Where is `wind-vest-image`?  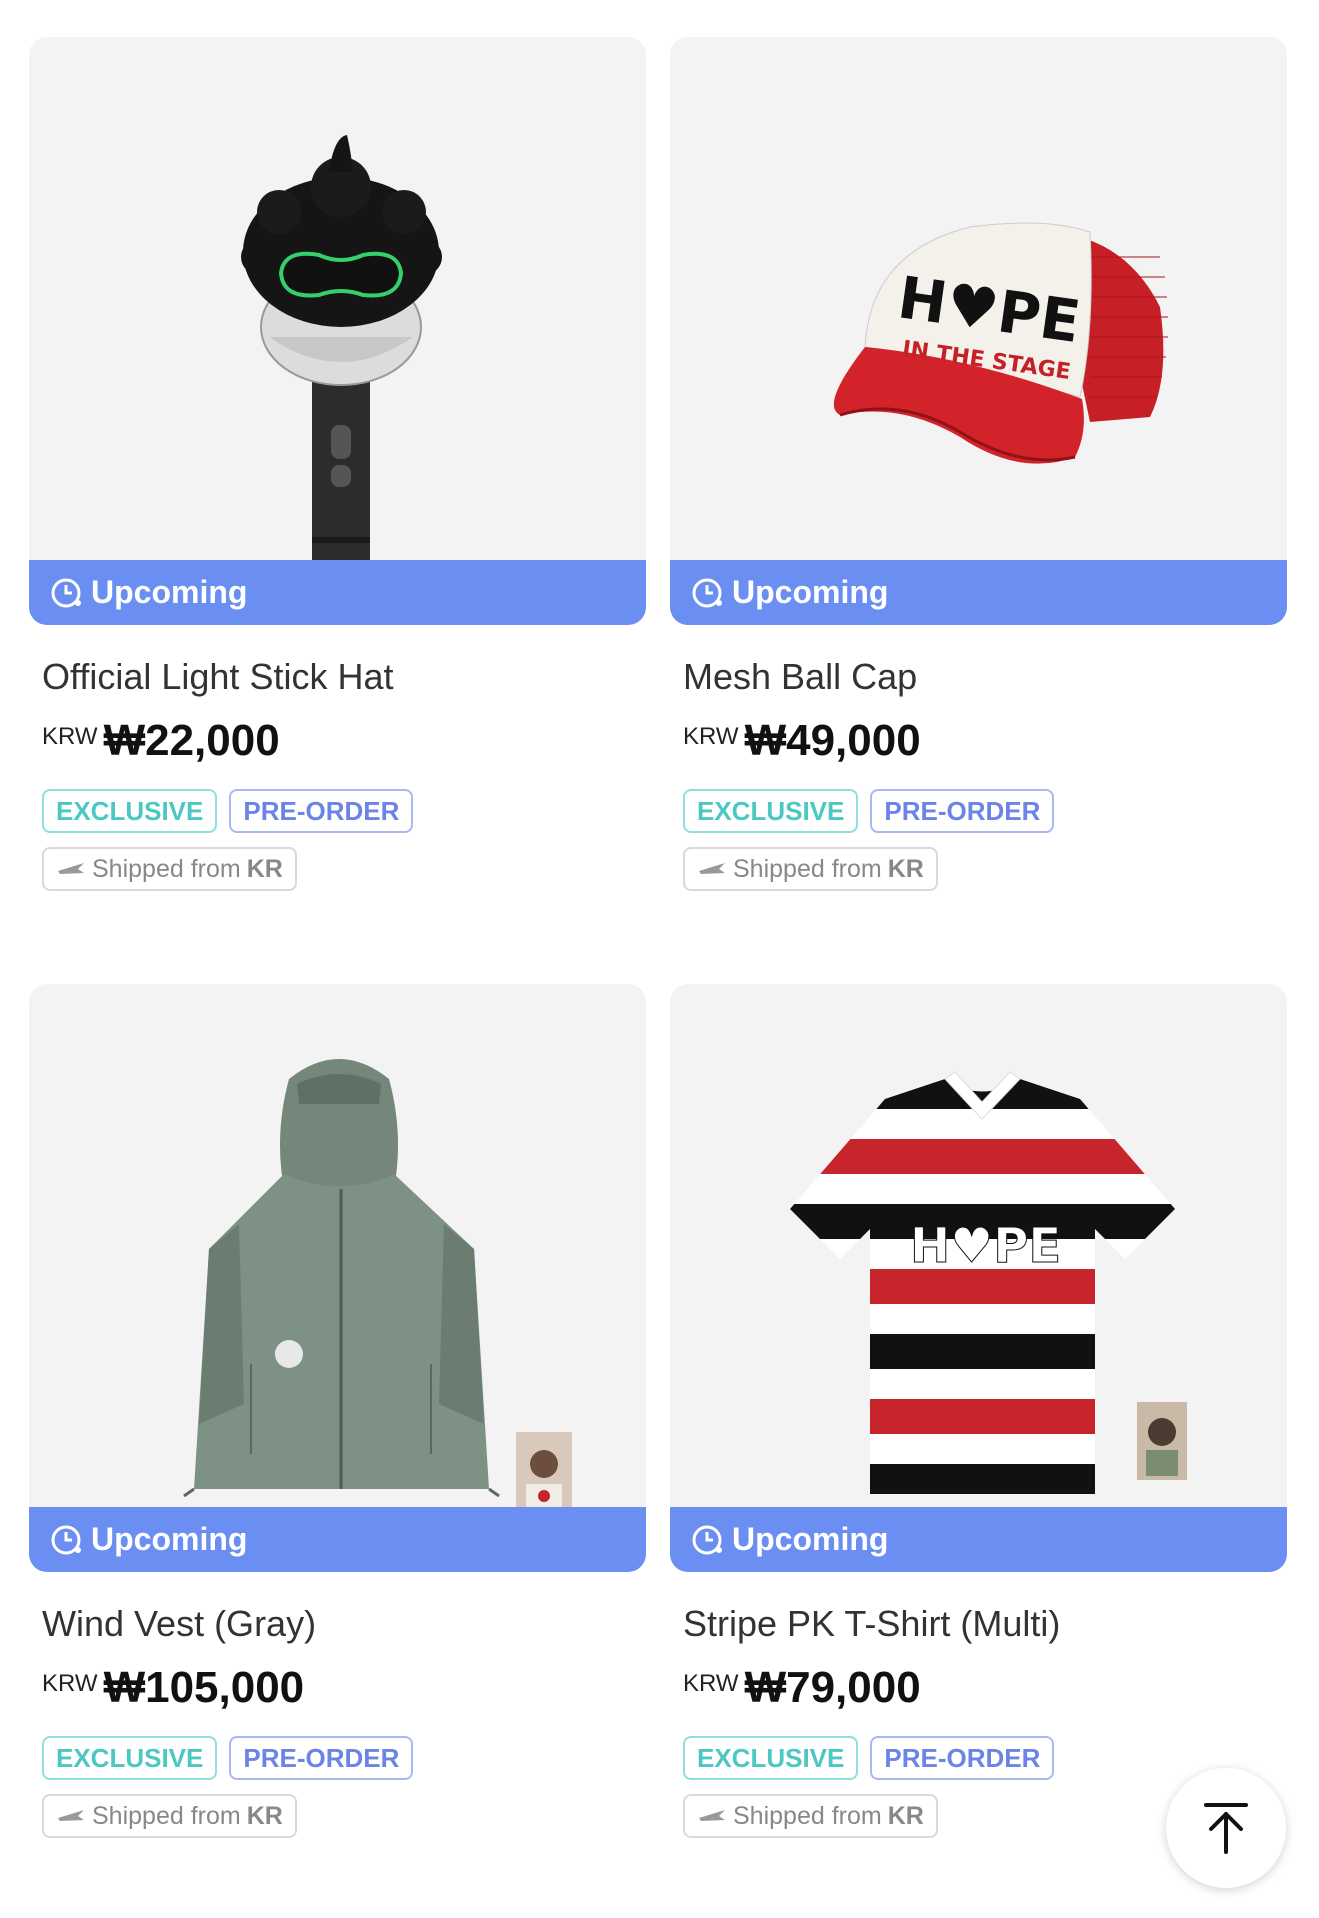
wind-vest-image is located at coordinates (377, 1287).